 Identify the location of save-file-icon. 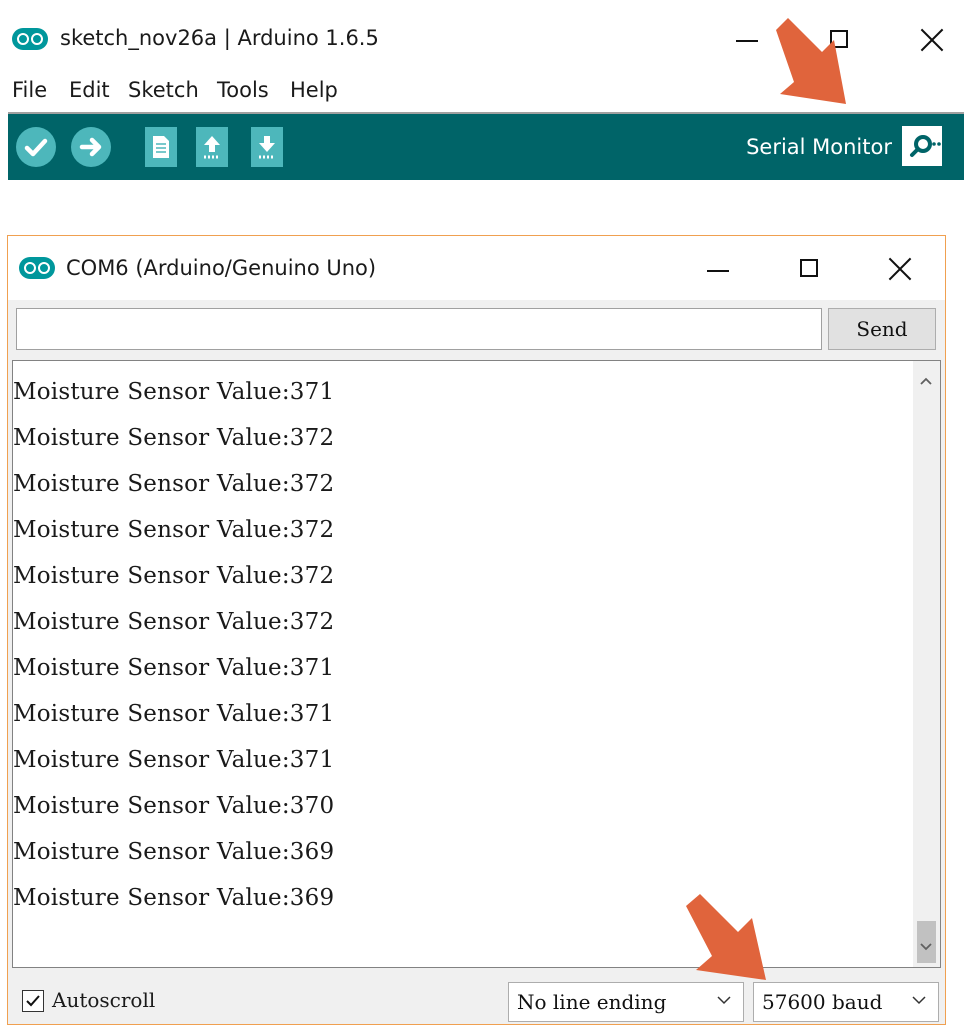
(267, 147).